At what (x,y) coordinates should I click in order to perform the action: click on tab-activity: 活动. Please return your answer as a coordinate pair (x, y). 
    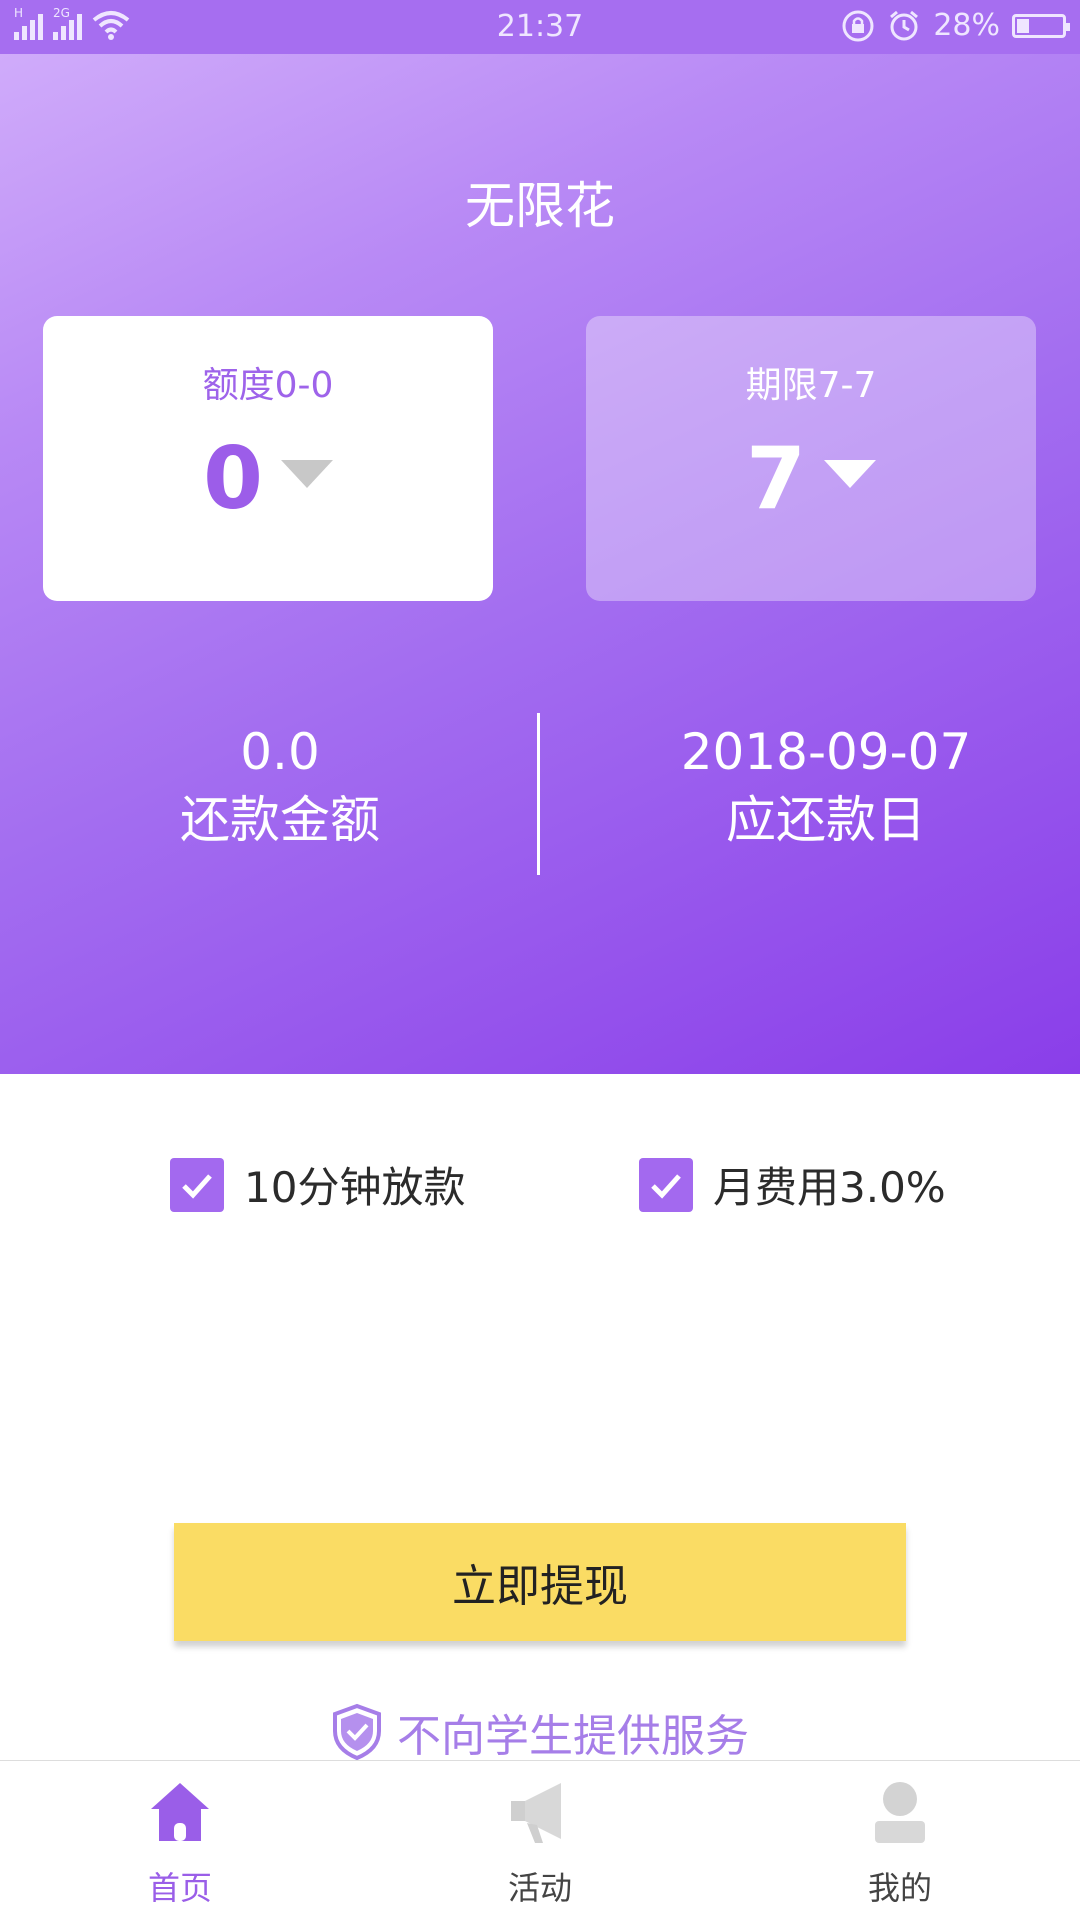
    Looking at the image, I should click on (540, 1844).